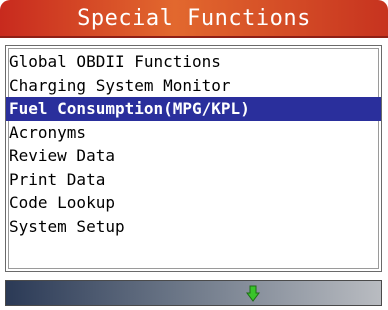  What do you see at coordinates (193, 62) in the screenshot?
I see `menu-item-global-obdii-functions: Global OBDII Functions` at bounding box center [193, 62].